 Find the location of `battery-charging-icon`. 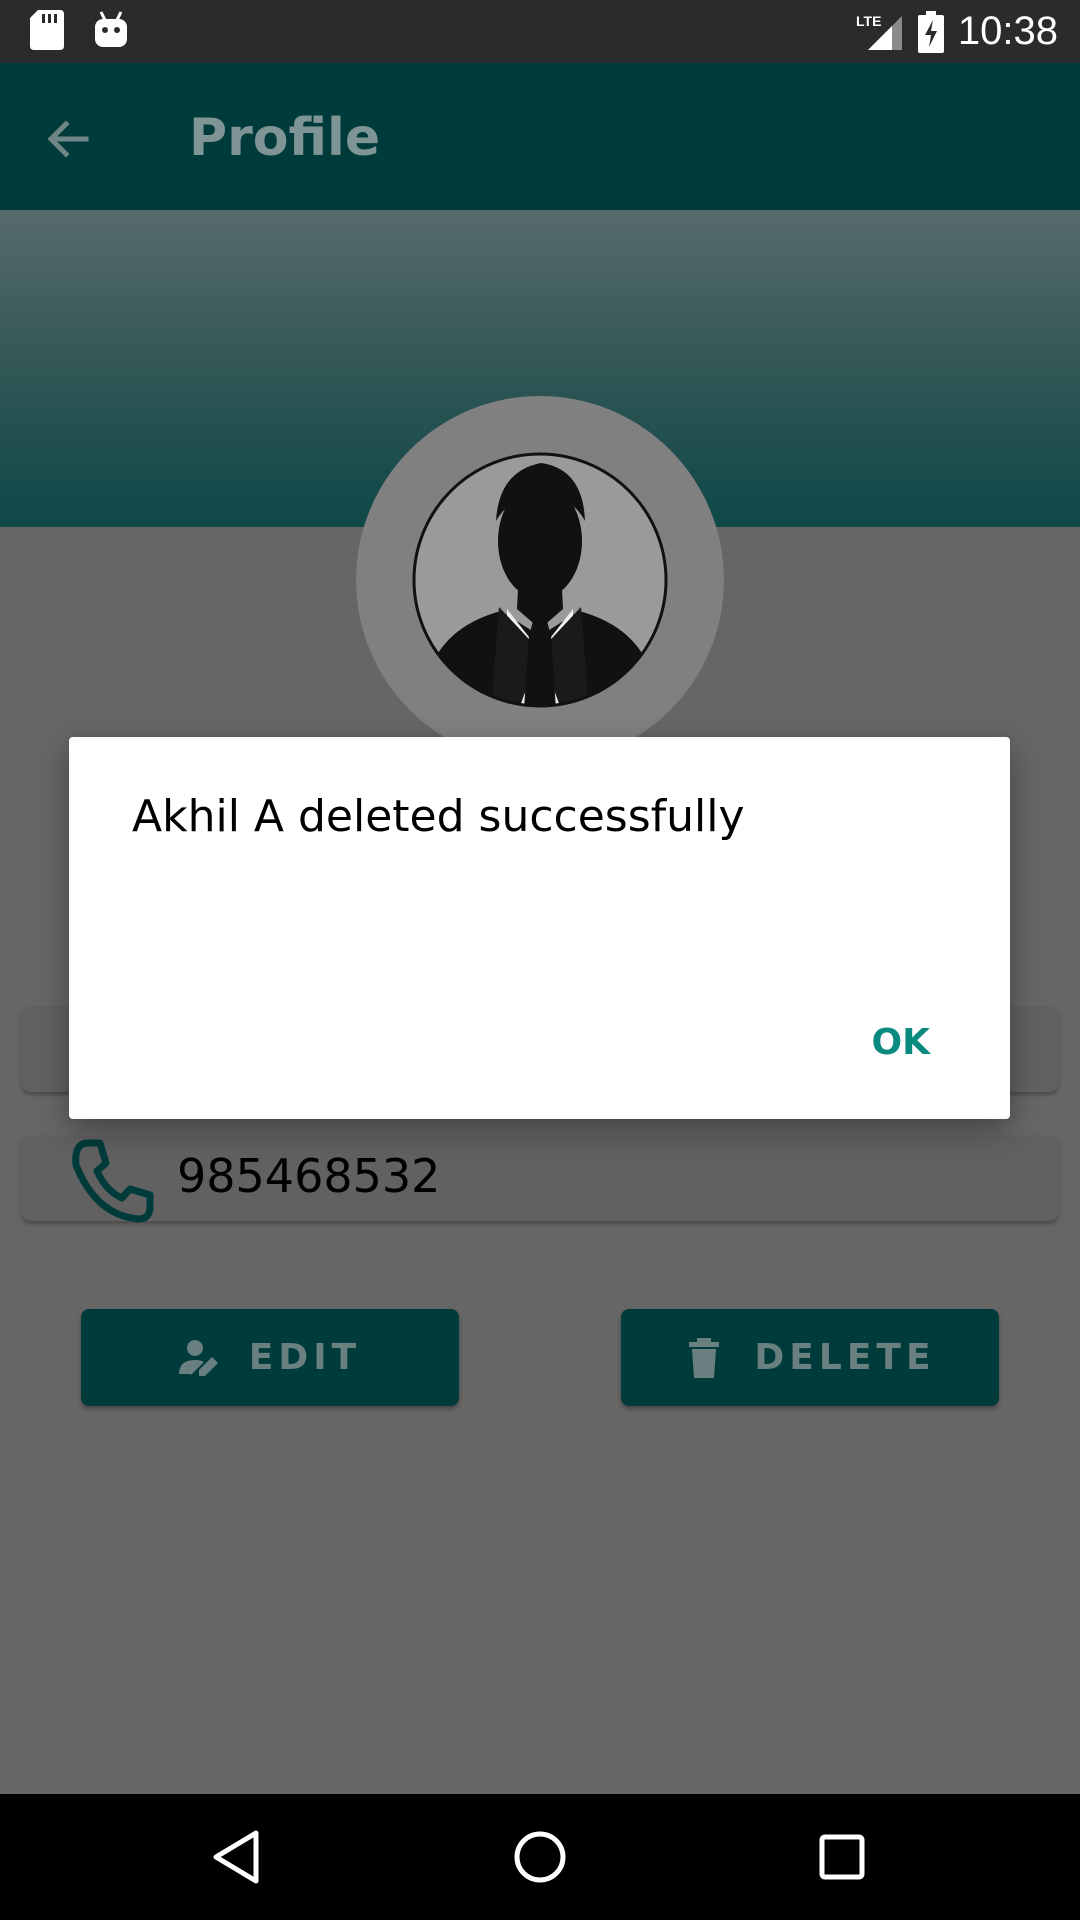

battery-charging-icon is located at coordinates (930, 31).